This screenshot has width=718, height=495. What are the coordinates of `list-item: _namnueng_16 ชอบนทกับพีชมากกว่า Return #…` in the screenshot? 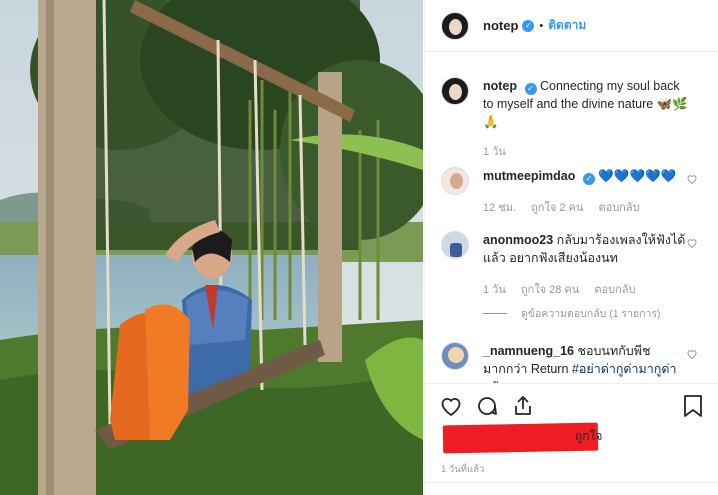 It's located at (571, 362).